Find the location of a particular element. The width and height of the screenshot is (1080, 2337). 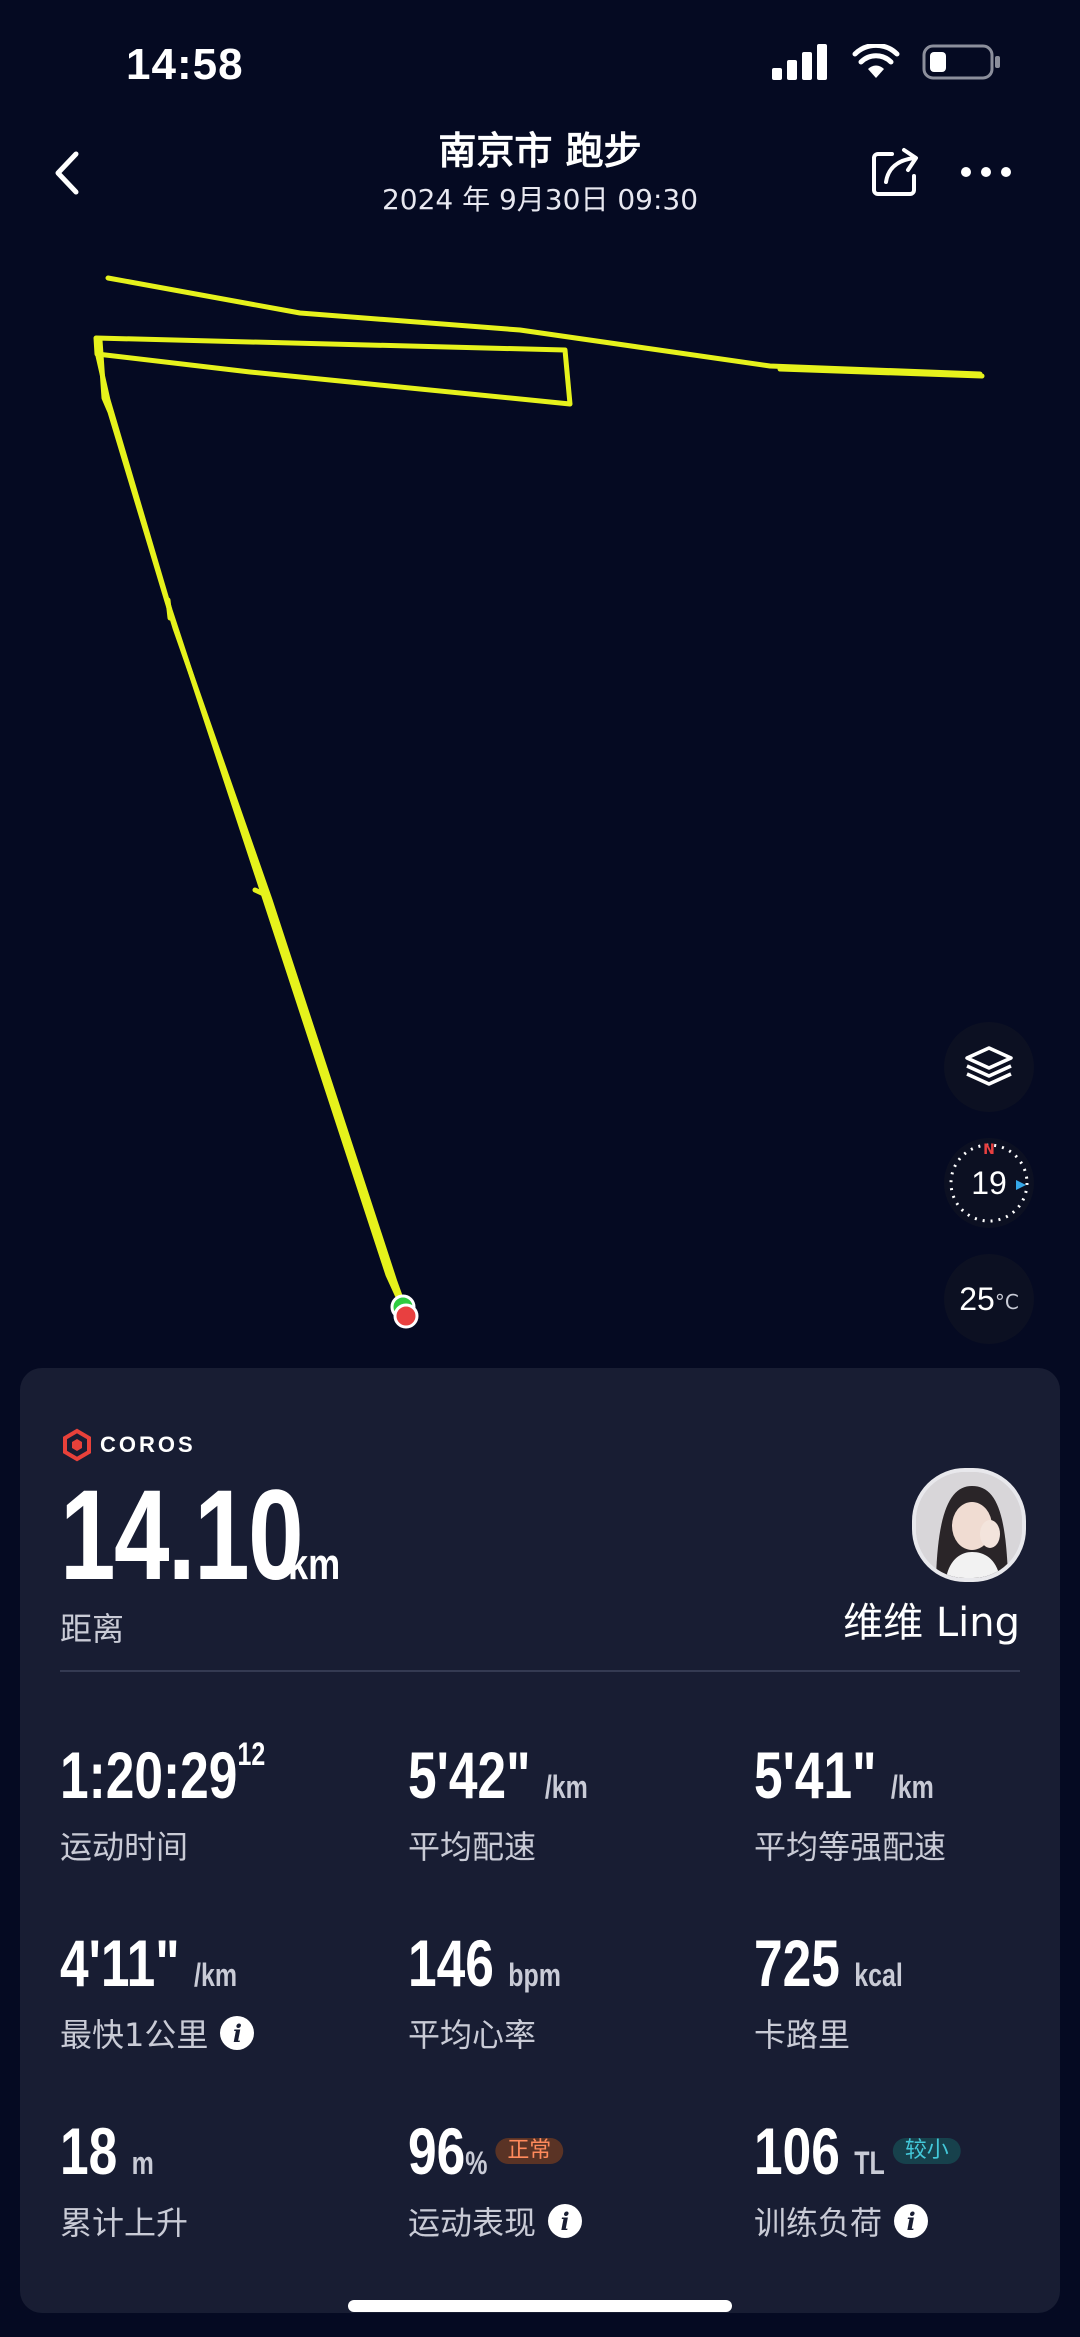

stat-calories-label: 卡路里 is located at coordinates (802, 2035).